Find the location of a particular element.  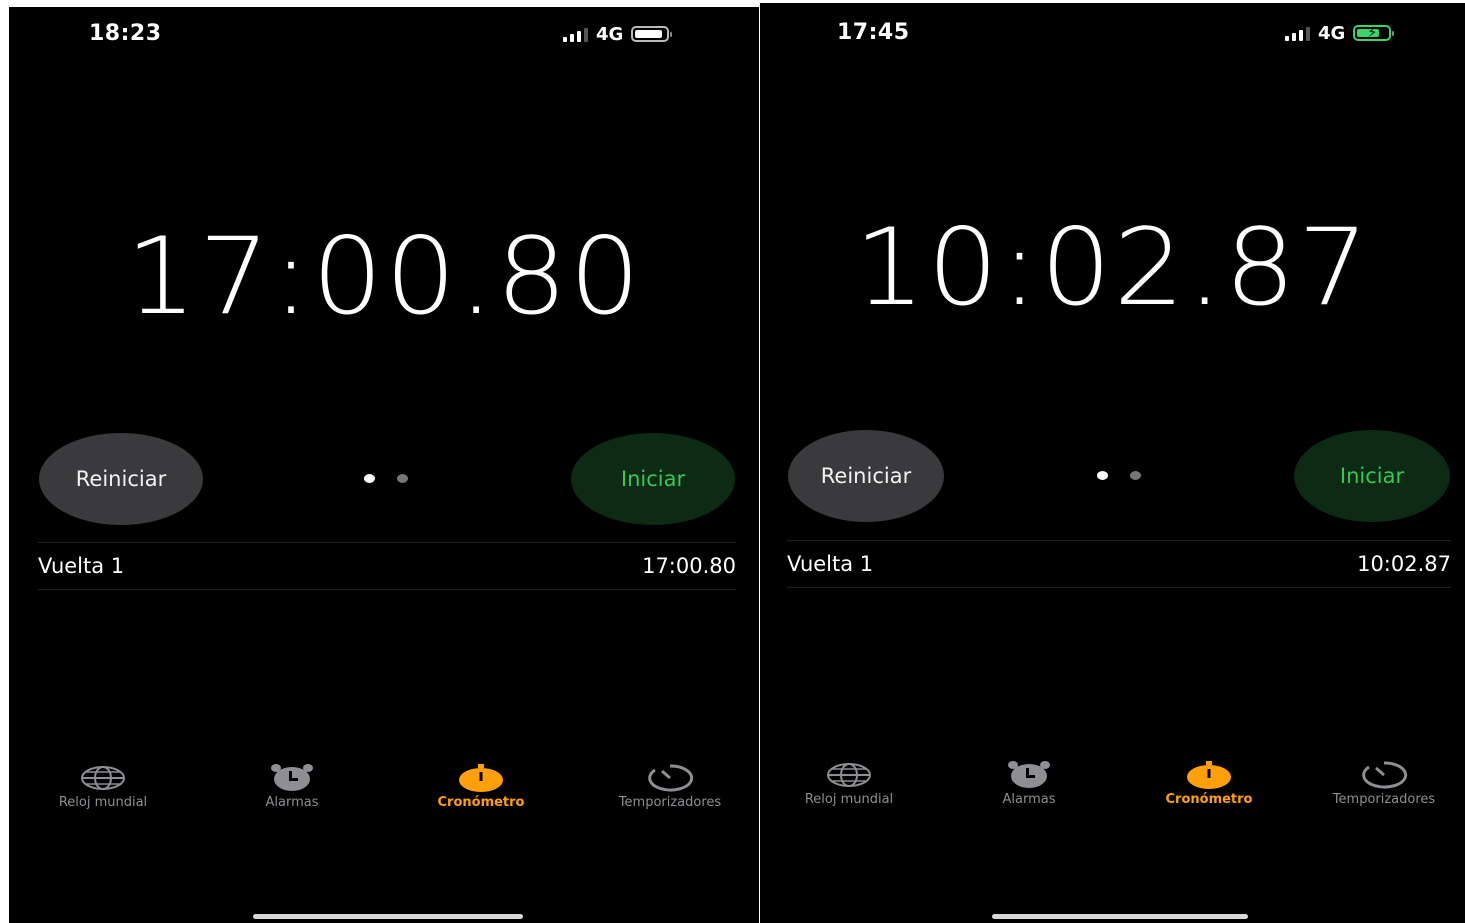

stopwatch-display: 10:02.87 is located at coordinates (1112, 268).